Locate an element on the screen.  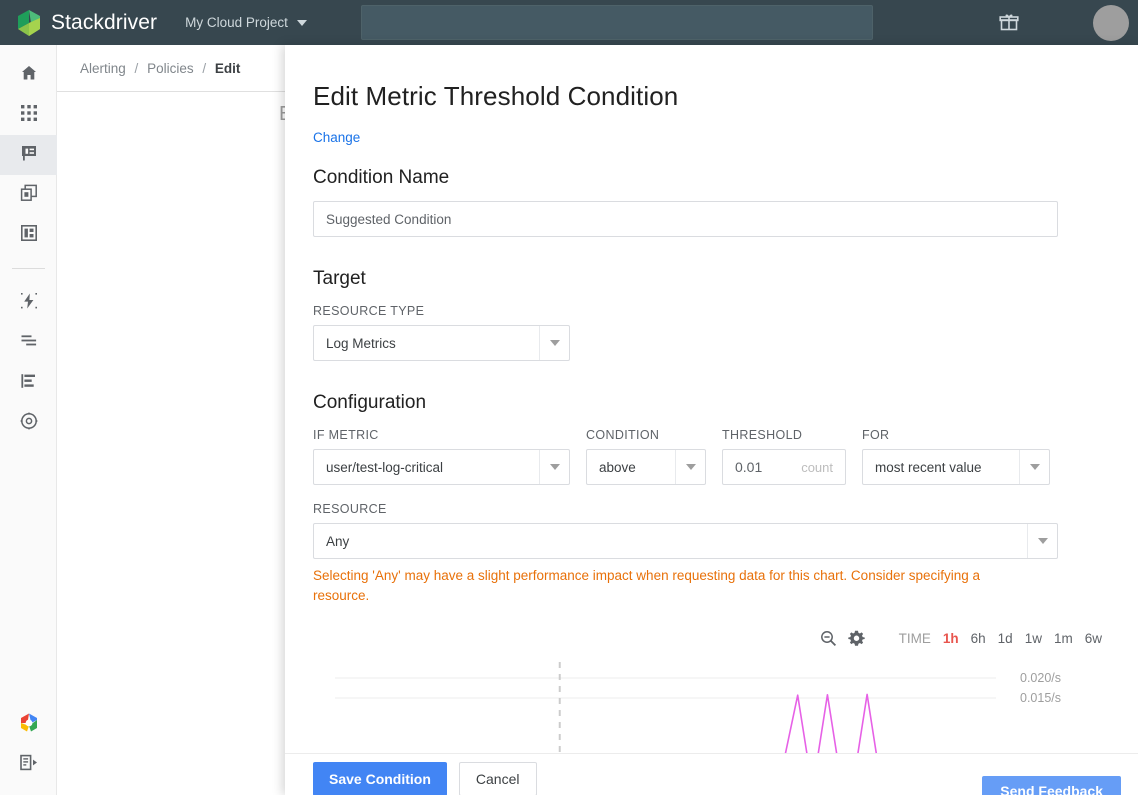
time-range-1w: 1w is located at coordinates (1033, 638).